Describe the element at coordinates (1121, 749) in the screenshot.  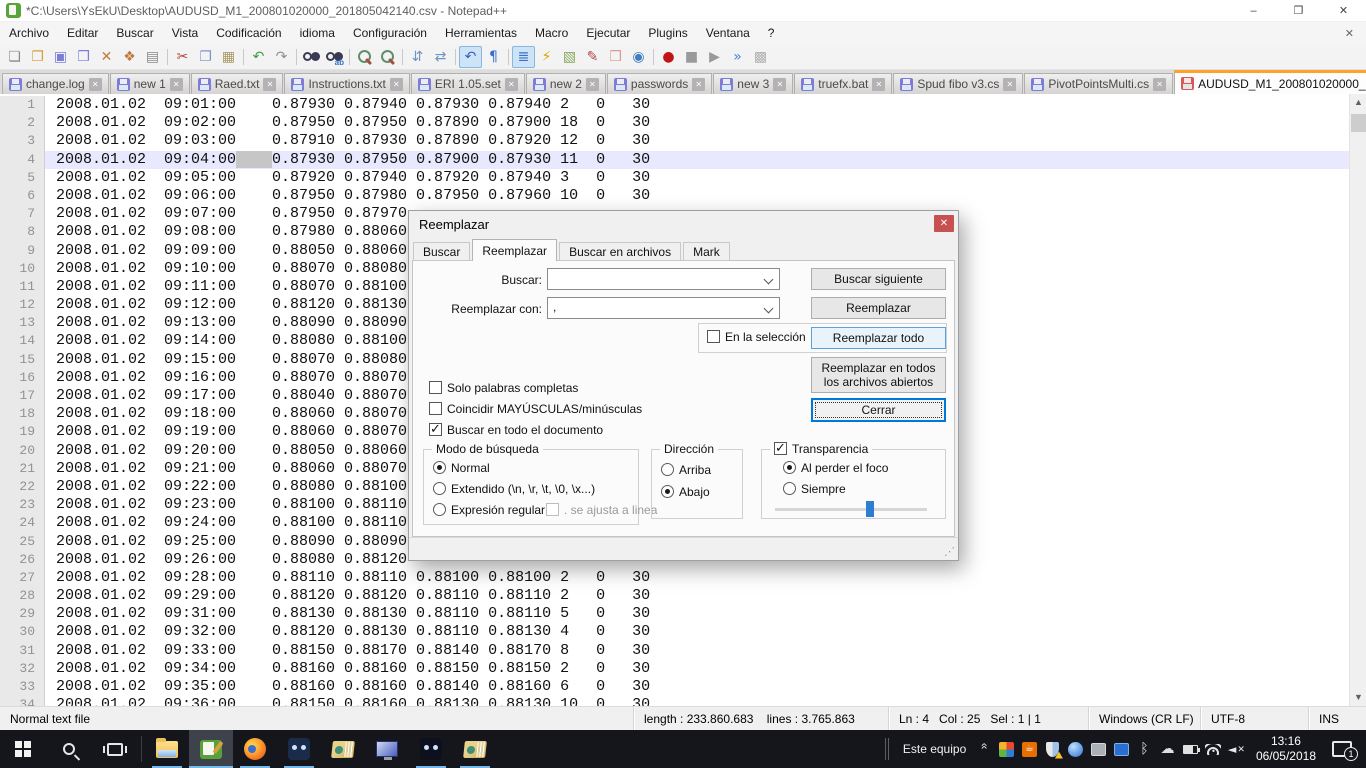
I see `tray-remote-icon` at that location.